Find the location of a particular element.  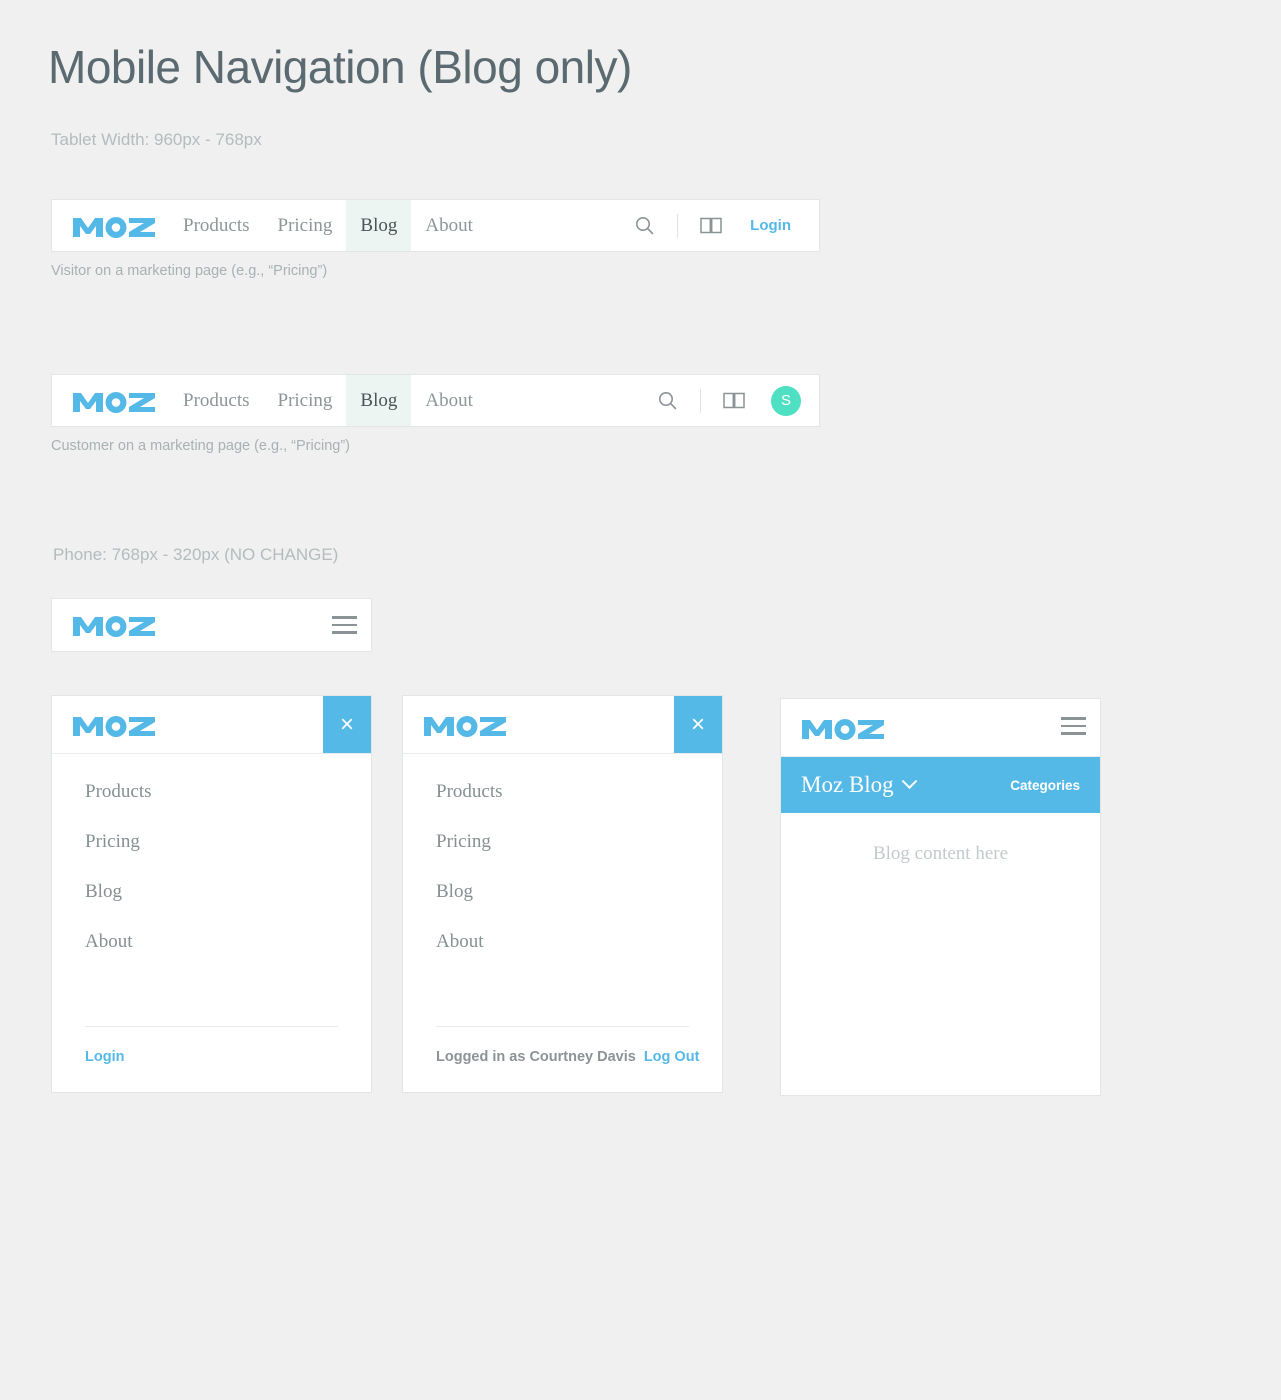

phone-width-label: Phone: 768px - 320px (NO CHANGE) is located at coordinates (196, 554).